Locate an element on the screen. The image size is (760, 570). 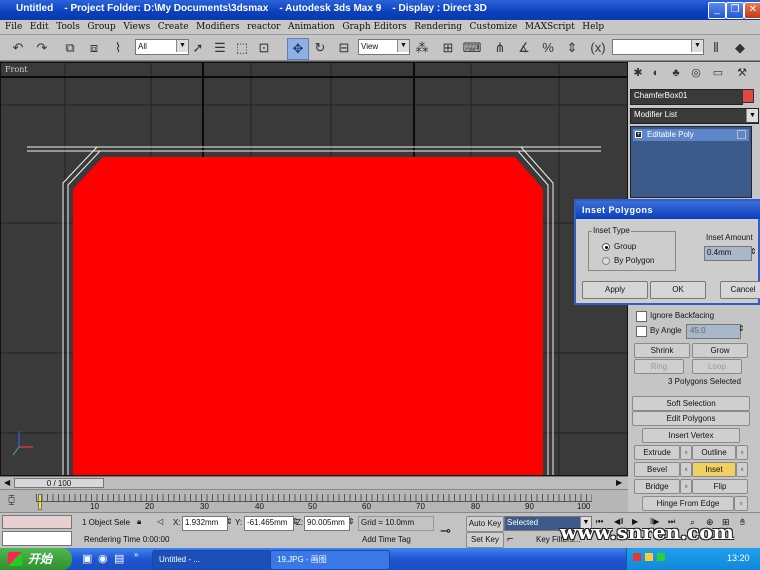
create-tab-icon: ✱ is located at coordinates (638, 73).